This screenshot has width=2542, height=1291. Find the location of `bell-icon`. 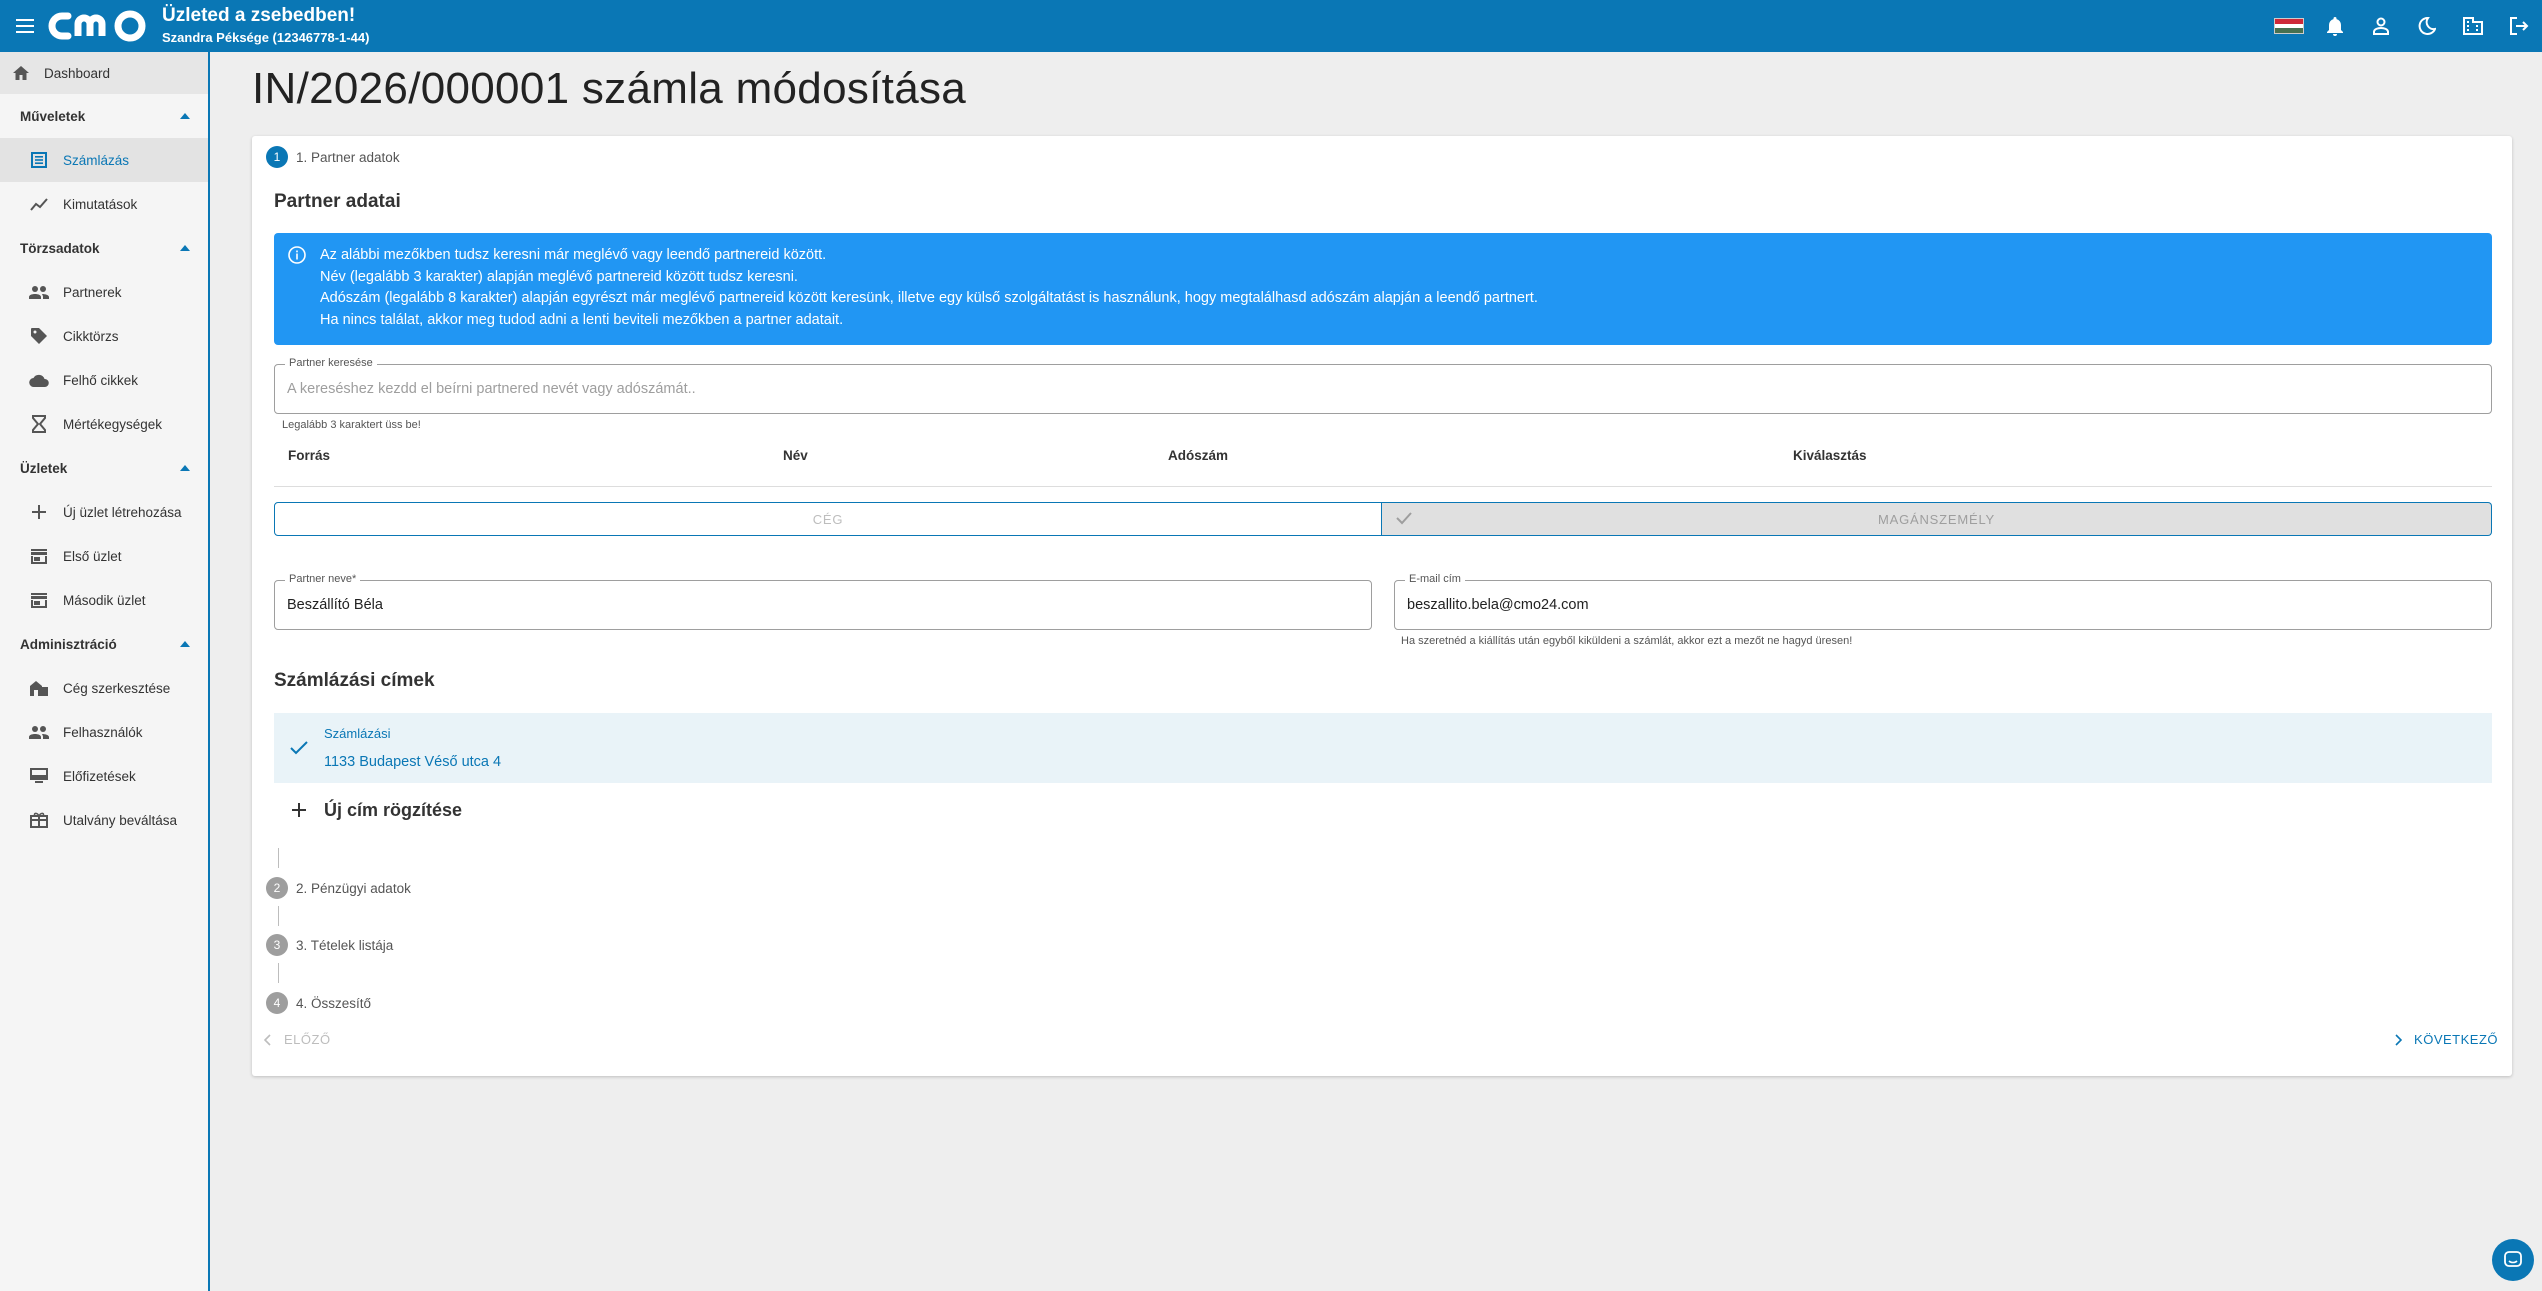

bell-icon is located at coordinates (2335, 26).